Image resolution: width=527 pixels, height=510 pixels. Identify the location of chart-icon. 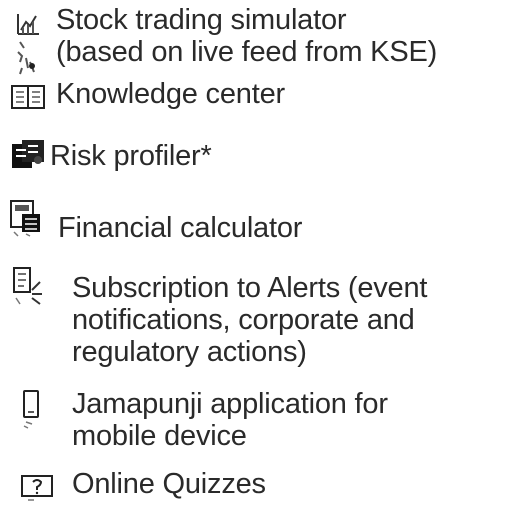
(28, 23).